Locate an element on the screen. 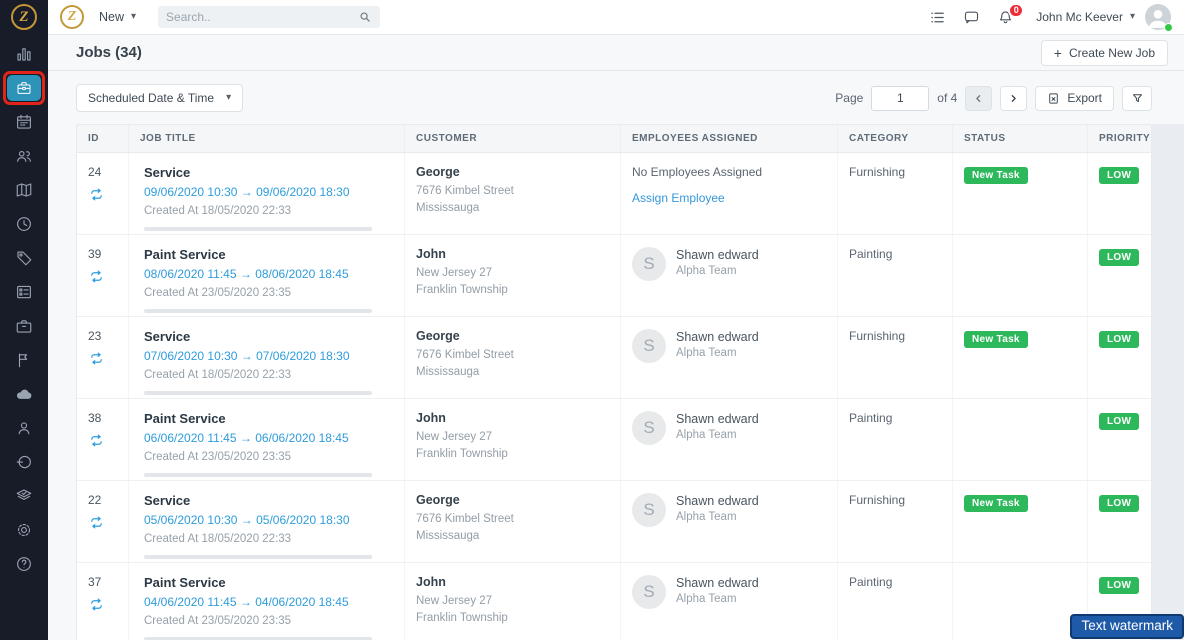 The height and width of the screenshot is (640, 1184). timer-icon is located at coordinates (24, 462).